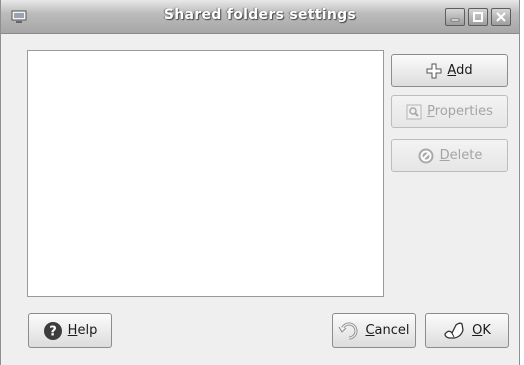 The height and width of the screenshot is (365, 524). What do you see at coordinates (460, 111) in the screenshot?
I see `properties-button-label: Properties` at bounding box center [460, 111].